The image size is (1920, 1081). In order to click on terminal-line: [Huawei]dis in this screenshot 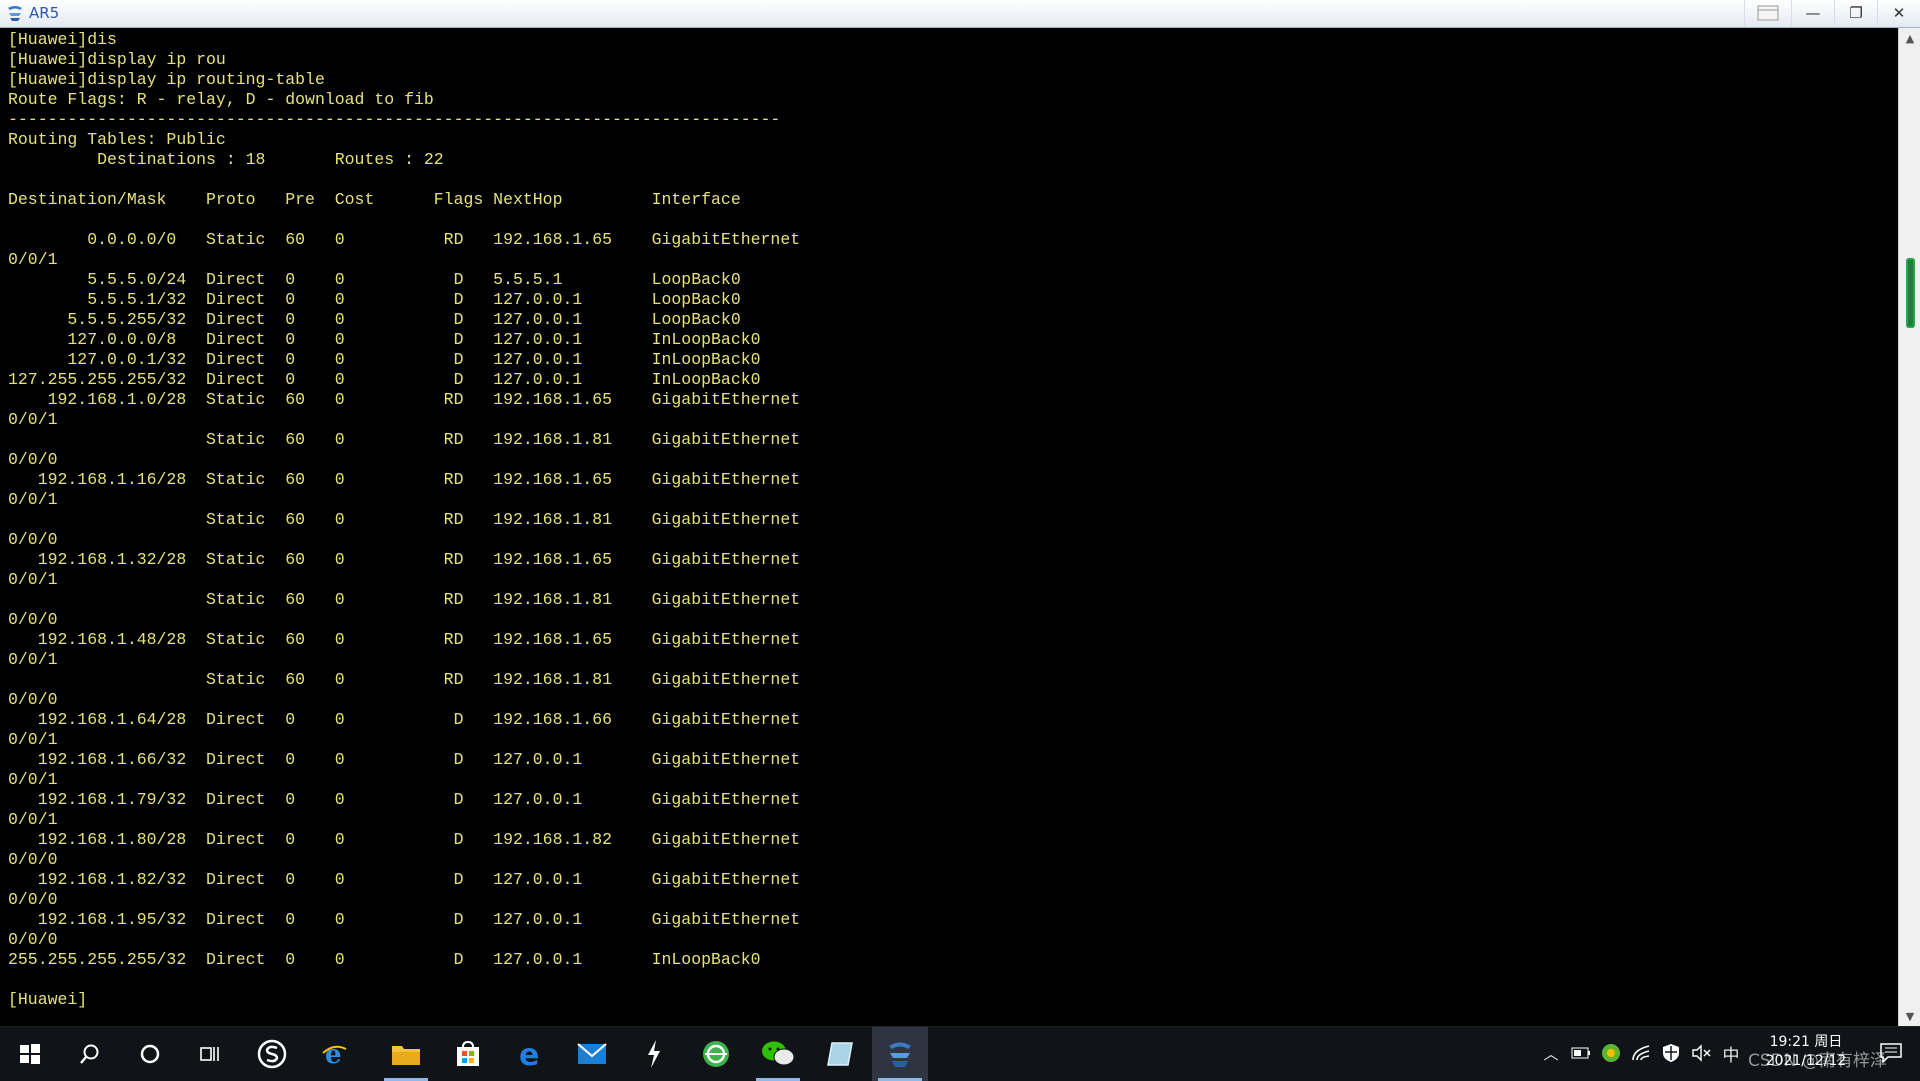, I will do `click(62, 39)`.